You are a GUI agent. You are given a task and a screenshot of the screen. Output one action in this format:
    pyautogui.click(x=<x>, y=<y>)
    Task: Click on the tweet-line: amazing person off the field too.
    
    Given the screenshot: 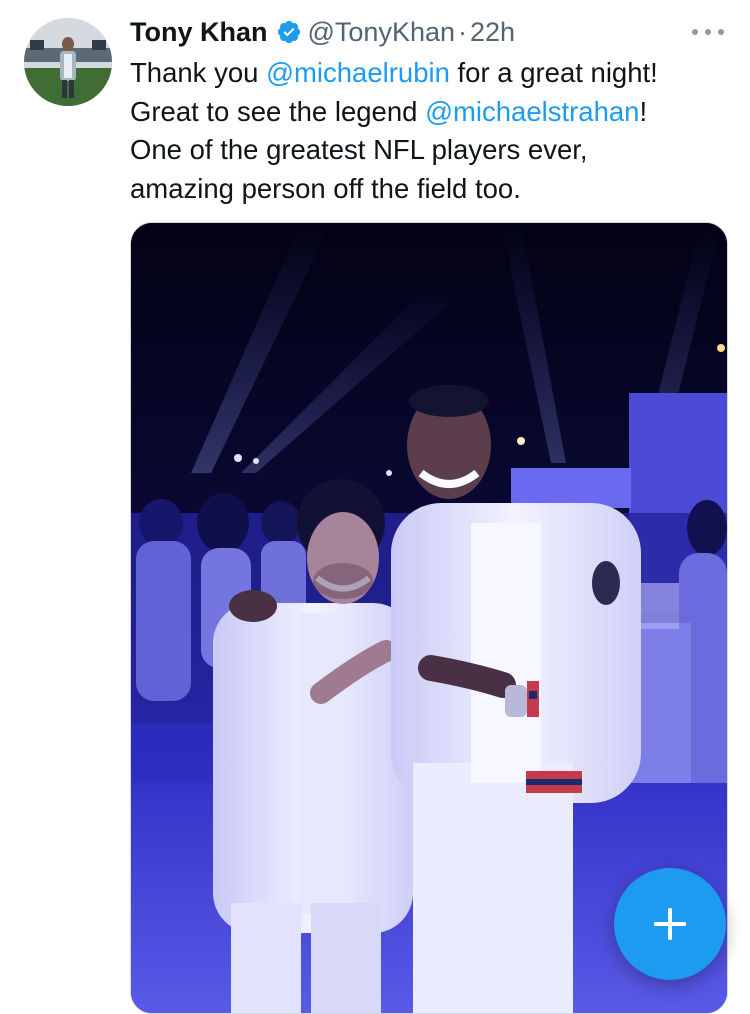 What is the action you would take?
    pyautogui.click(x=430, y=189)
    